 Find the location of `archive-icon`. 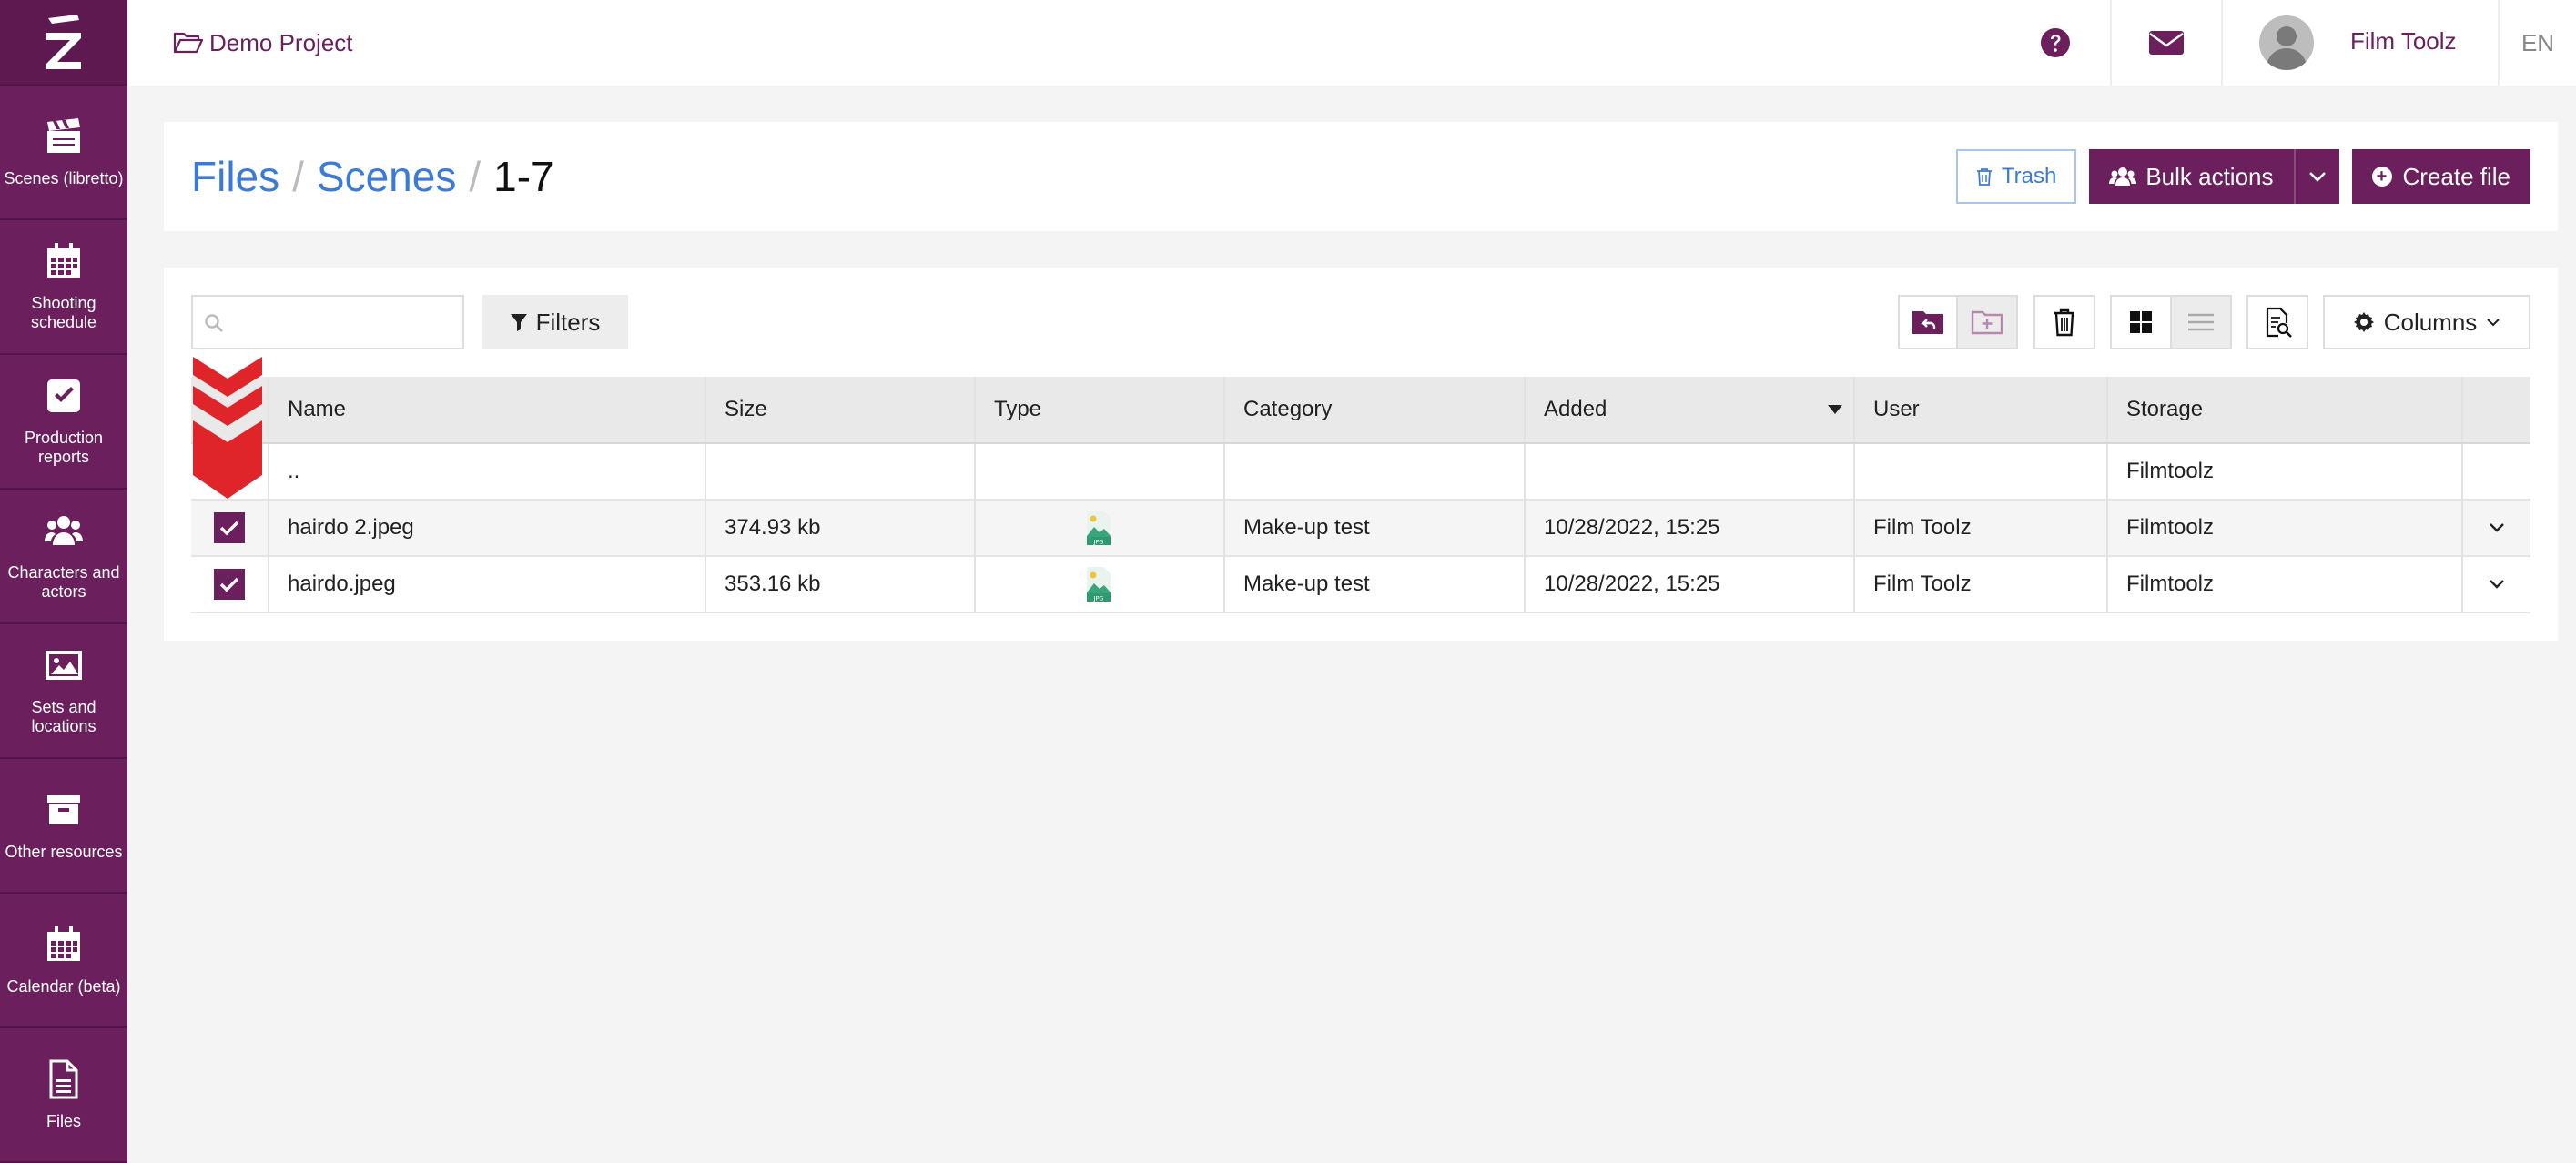

archive-icon is located at coordinates (64, 810).